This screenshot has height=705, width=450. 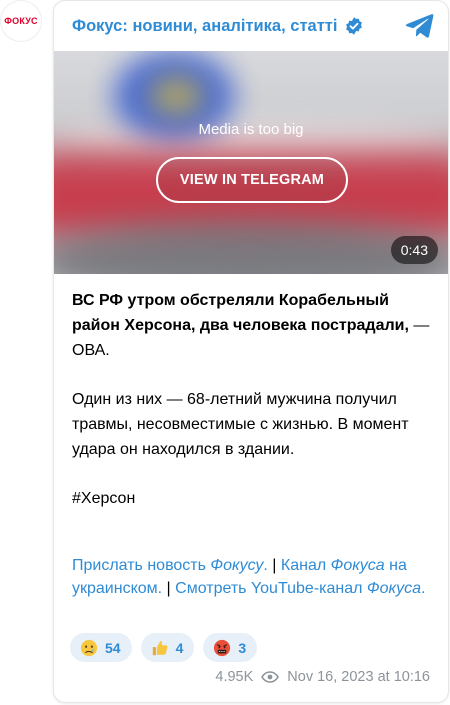 What do you see at coordinates (270, 677) in the screenshot?
I see `eye-icon` at bounding box center [270, 677].